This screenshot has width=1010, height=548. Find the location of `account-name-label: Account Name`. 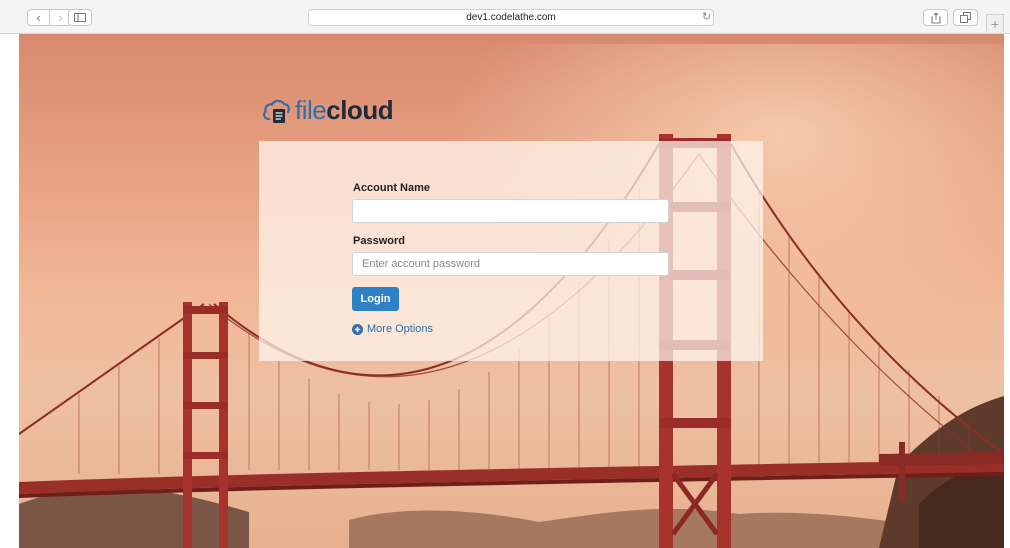

account-name-label: Account Name is located at coordinates (392, 188).